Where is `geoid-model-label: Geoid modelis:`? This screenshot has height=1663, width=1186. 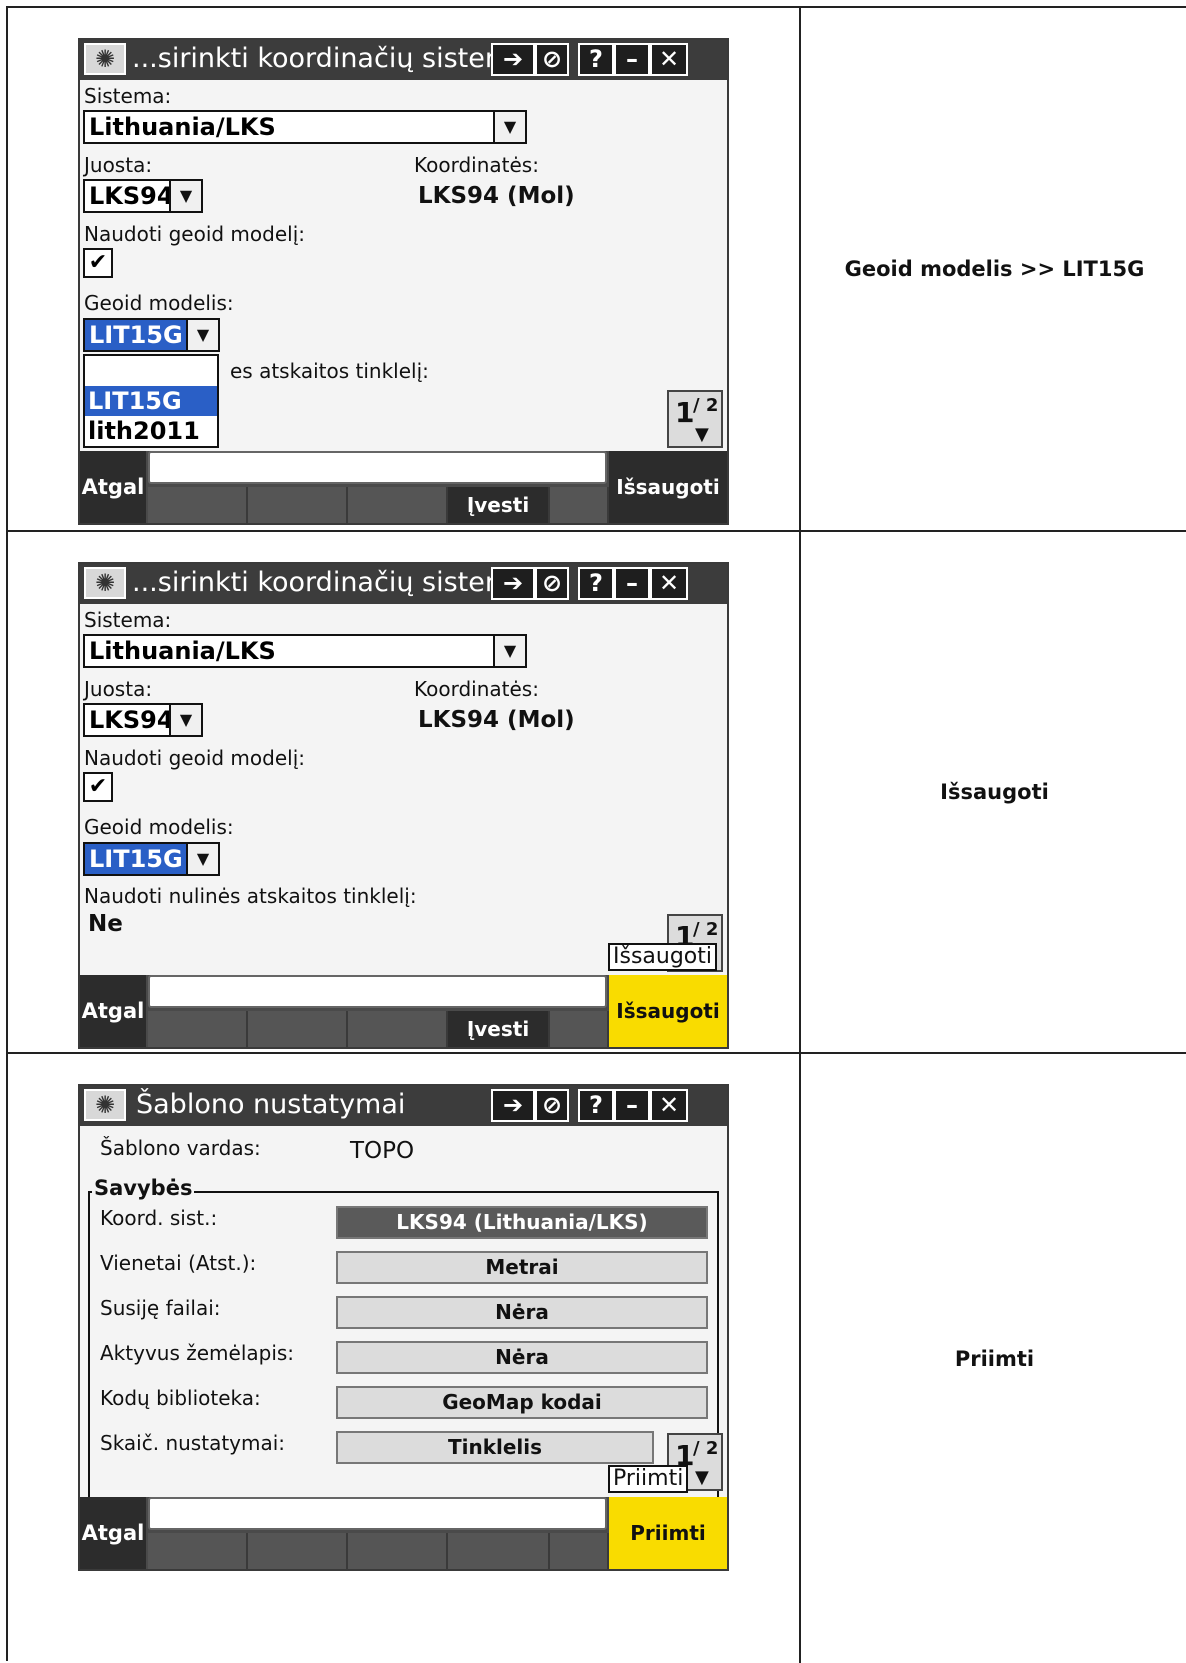
geoid-model-label: Geoid modelis: is located at coordinates (159, 827).